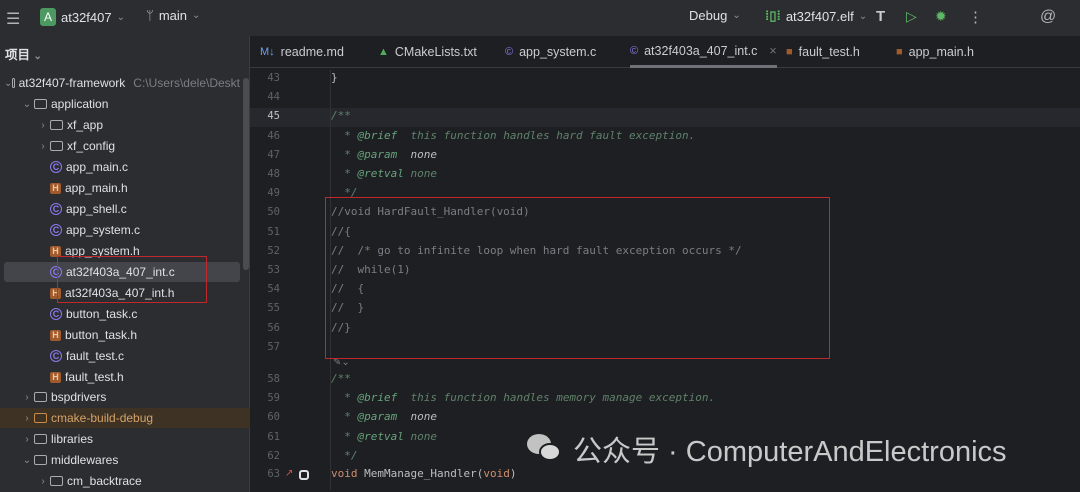  I want to click on tree-item: Hfault_test.h, so click(122, 377).